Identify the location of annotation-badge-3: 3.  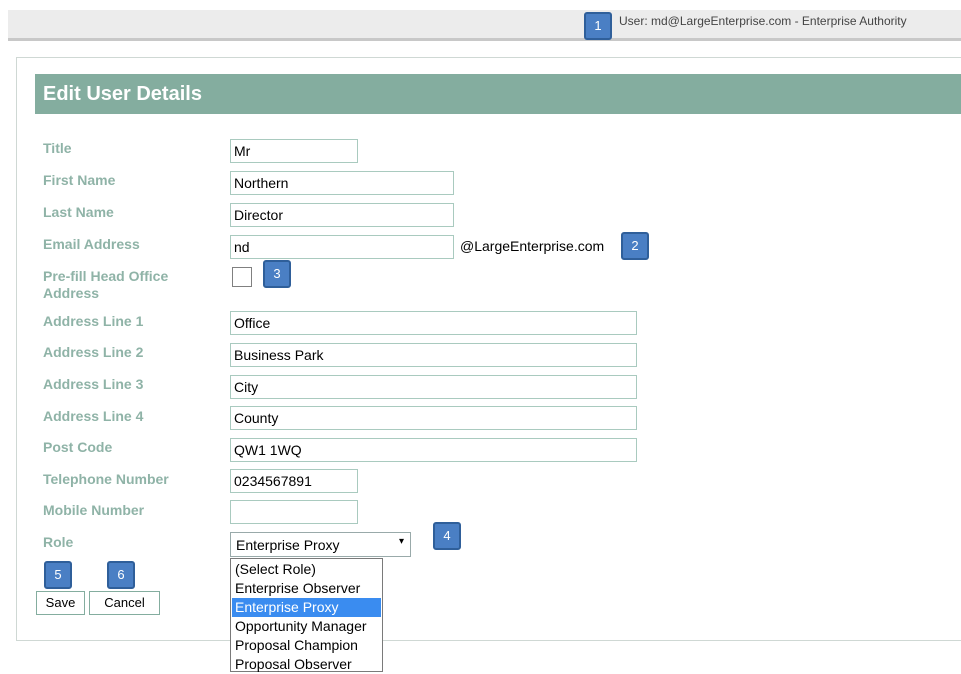
(277, 274).